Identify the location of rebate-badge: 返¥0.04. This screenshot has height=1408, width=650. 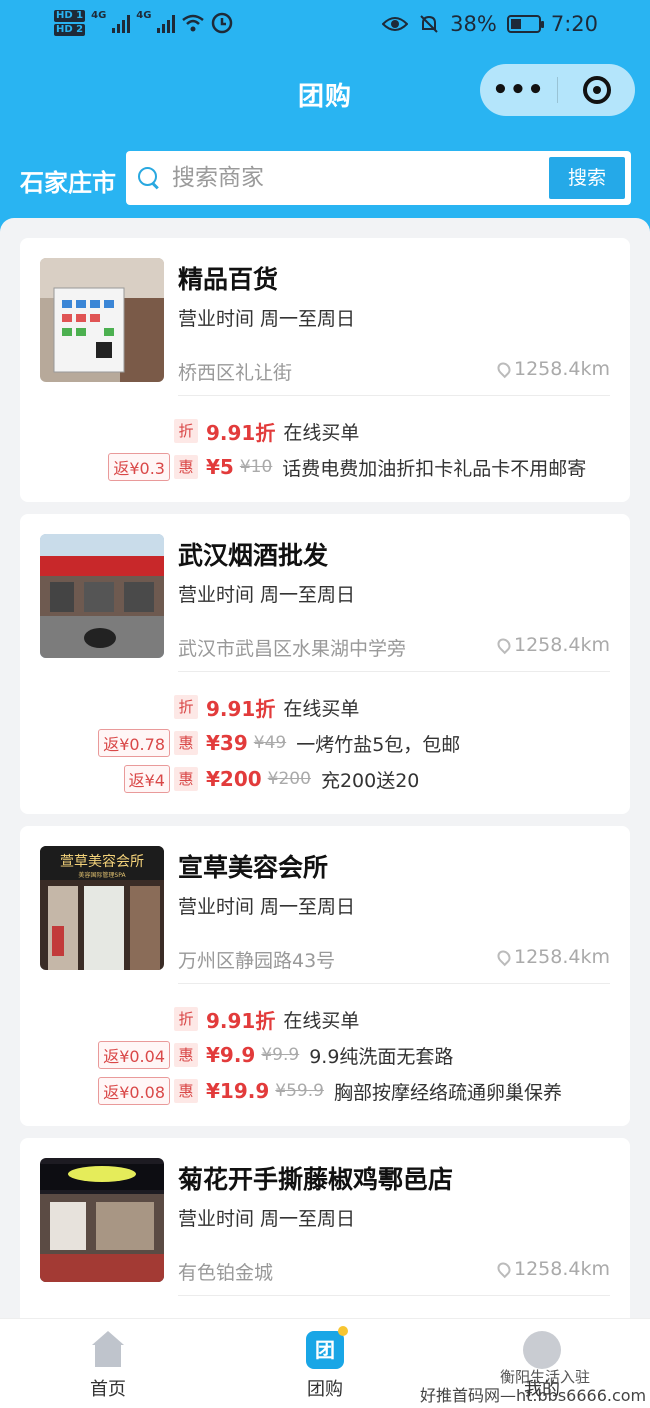
(134, 1055).